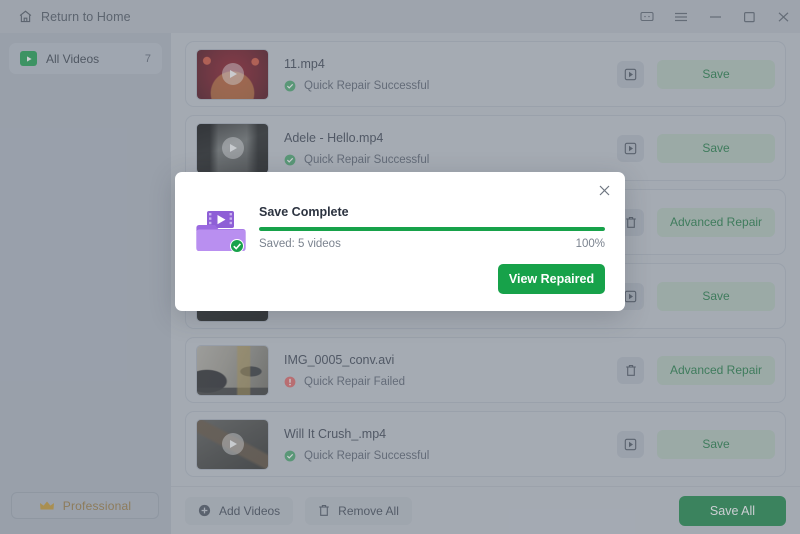 The width and height of the screenshot is (800, 534). Describe the element at coordinates (300, 244) in the screenshot. I see `saved-count-label: Saved: 5 videos` at that location.